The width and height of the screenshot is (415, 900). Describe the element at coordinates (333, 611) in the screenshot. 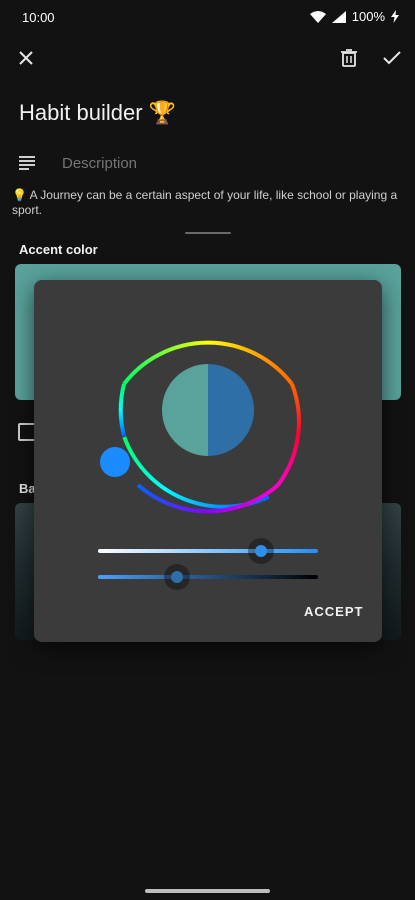

I see `accept-button: ACCEPT` at that location.